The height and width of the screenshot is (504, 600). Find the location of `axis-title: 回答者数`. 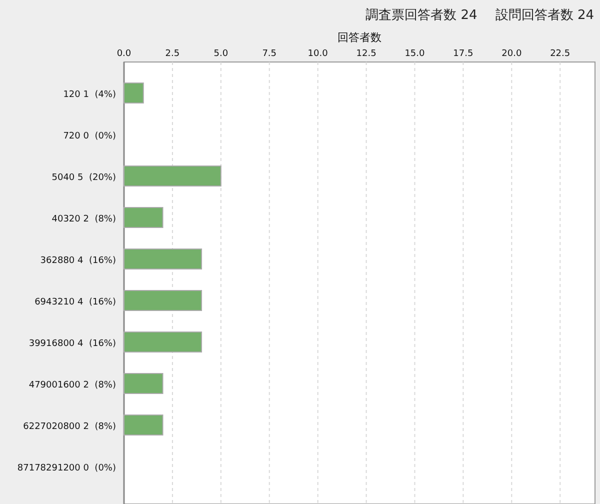

axis-title: 回答者数 is located at coordinates (360, 37).